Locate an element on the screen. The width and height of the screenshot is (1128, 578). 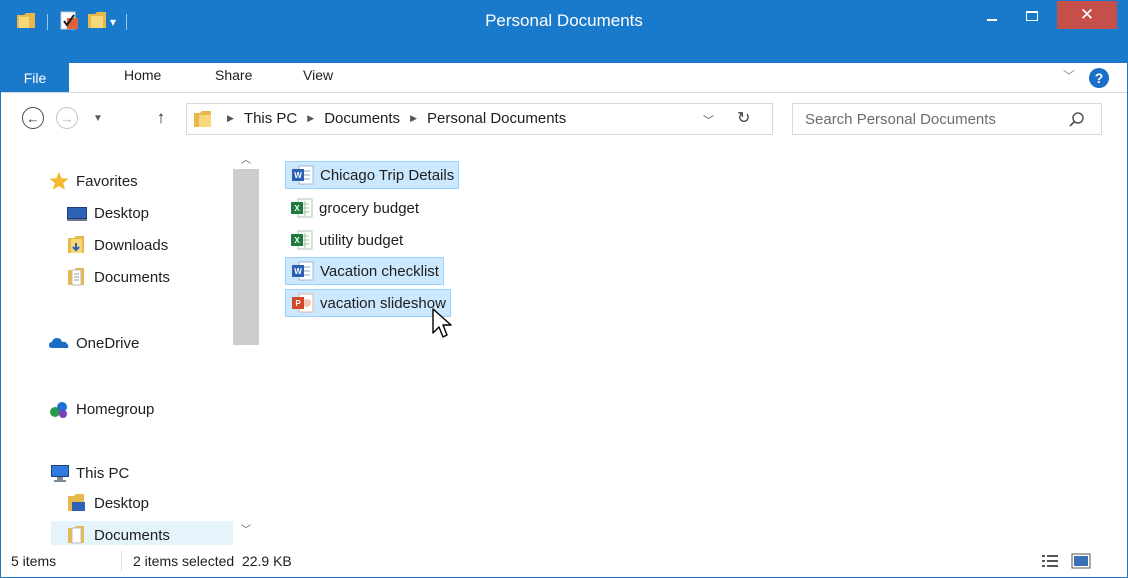
file-item-grocery-budget: X grocery budget is located at coordinates (354, 208).